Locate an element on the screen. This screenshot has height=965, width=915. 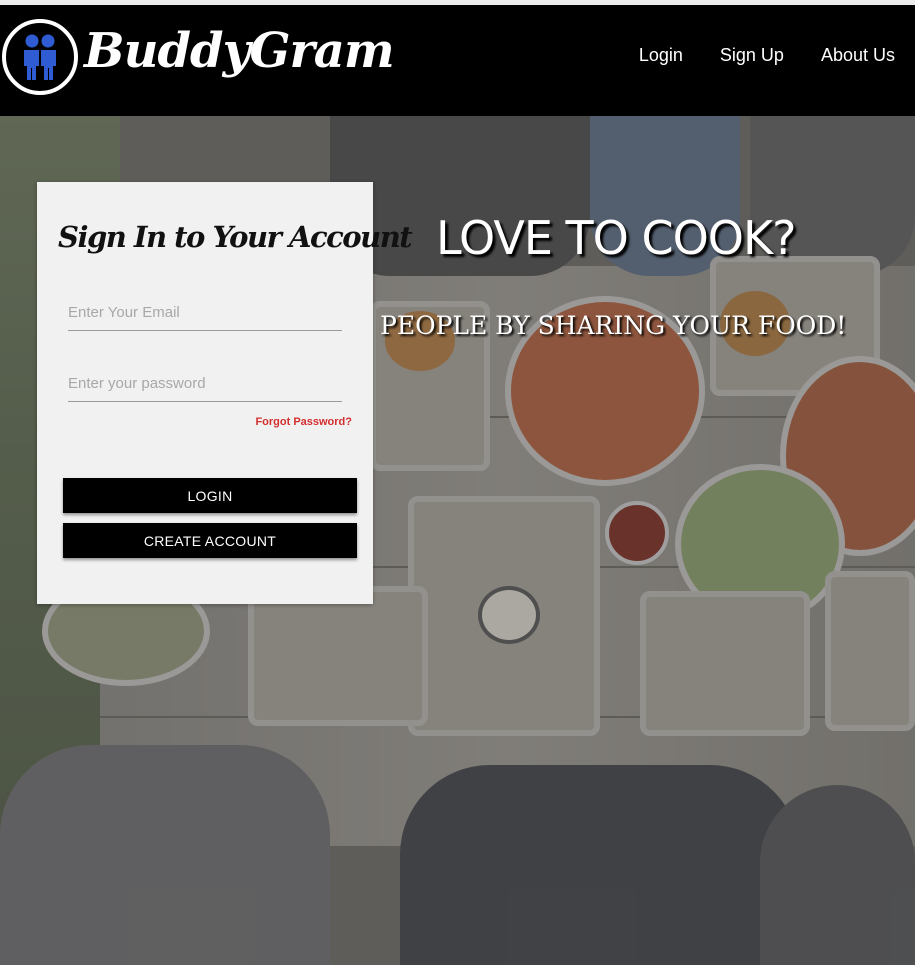
nav-signup-link: Sign Up is located at coordinates (752, 55).